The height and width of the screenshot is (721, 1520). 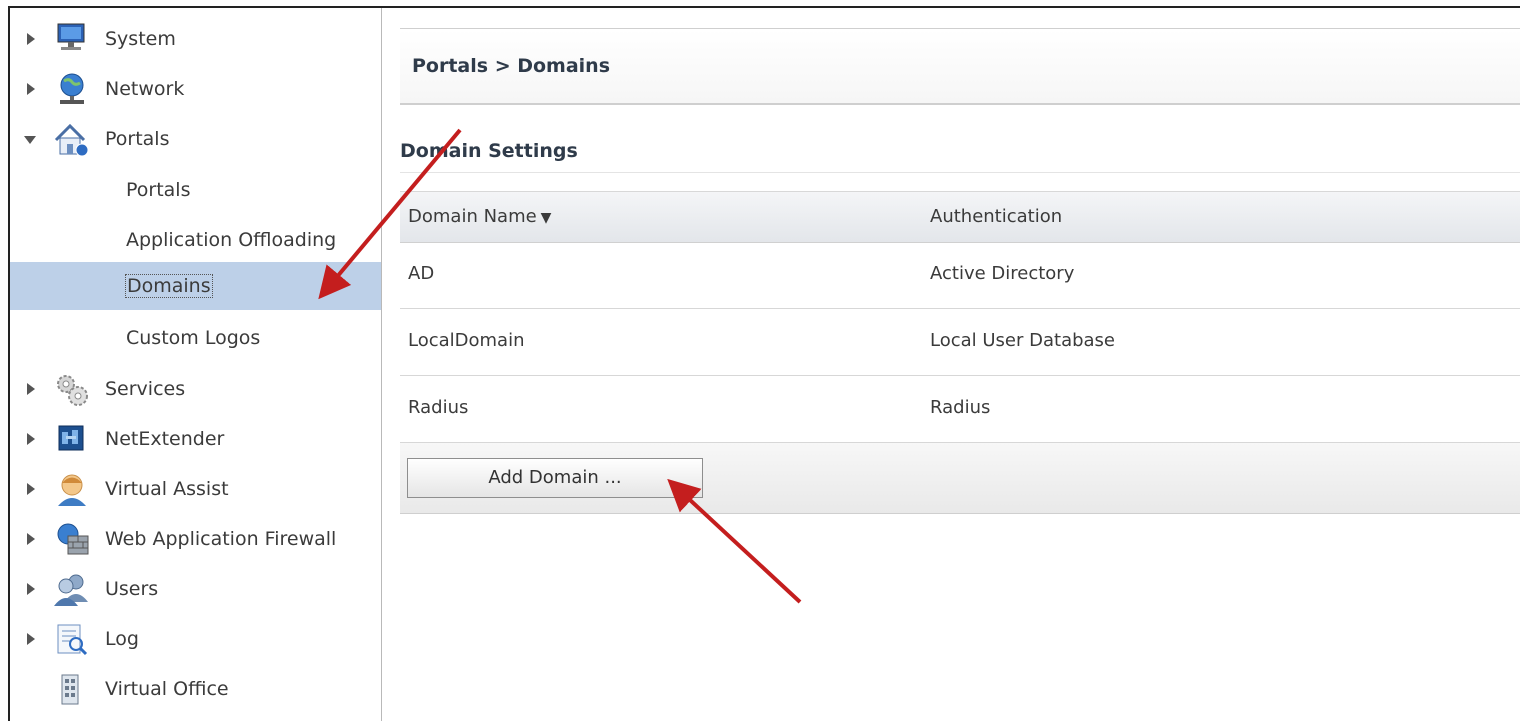 I want to click on table-header: Domain Name ▼ Authentication, so click(x=960, y=217).